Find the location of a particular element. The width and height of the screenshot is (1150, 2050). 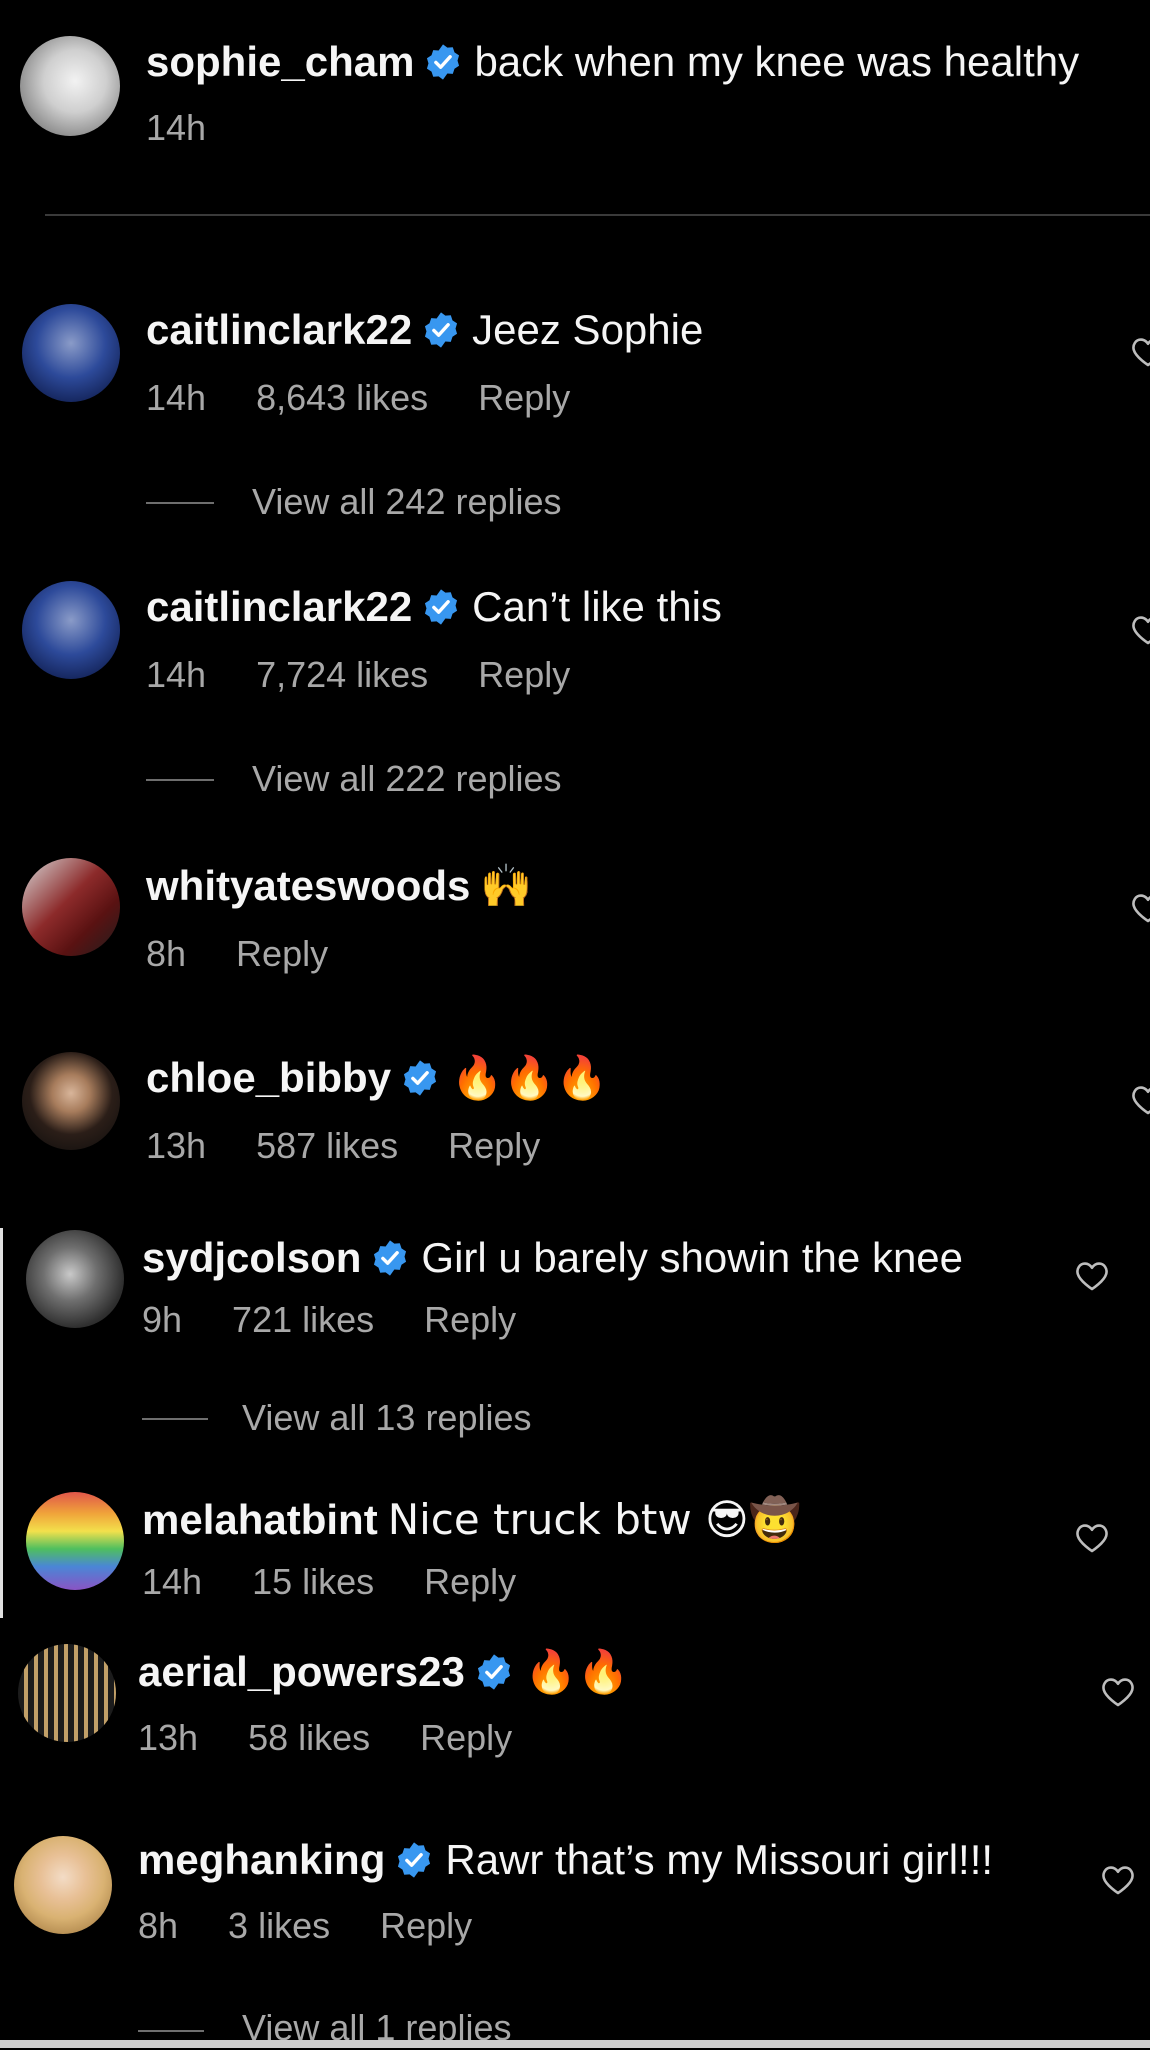

comment-meta: 13h 587 likes Reply is located at coordinates (368, 1146).